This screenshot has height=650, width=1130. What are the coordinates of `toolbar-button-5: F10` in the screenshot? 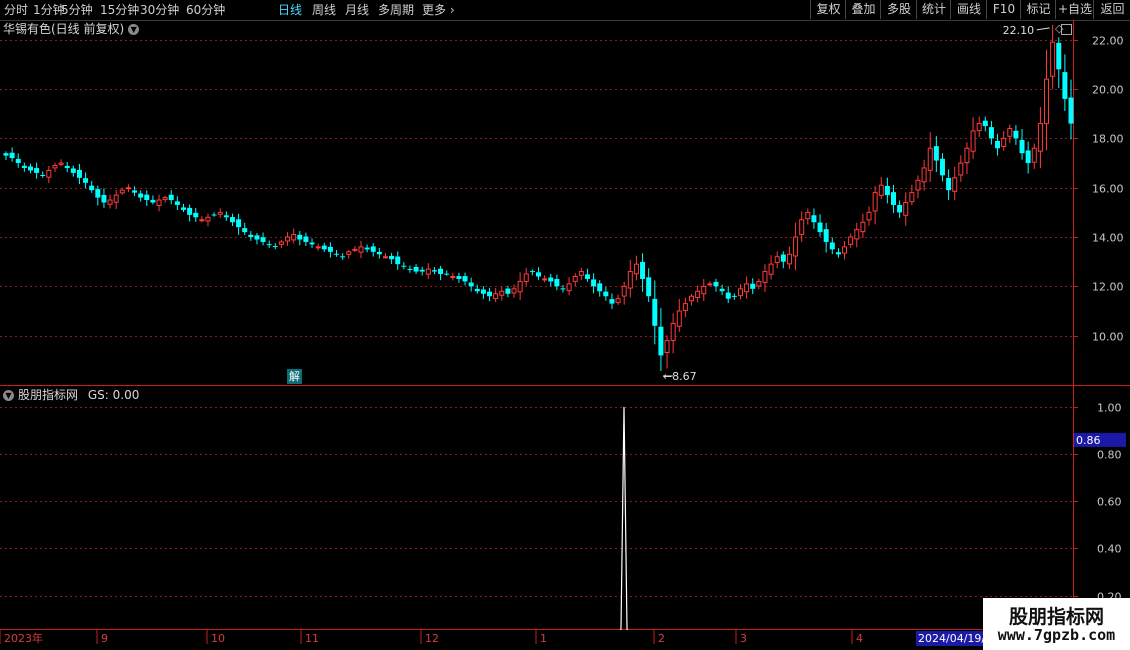 It's located at (1003, 9).